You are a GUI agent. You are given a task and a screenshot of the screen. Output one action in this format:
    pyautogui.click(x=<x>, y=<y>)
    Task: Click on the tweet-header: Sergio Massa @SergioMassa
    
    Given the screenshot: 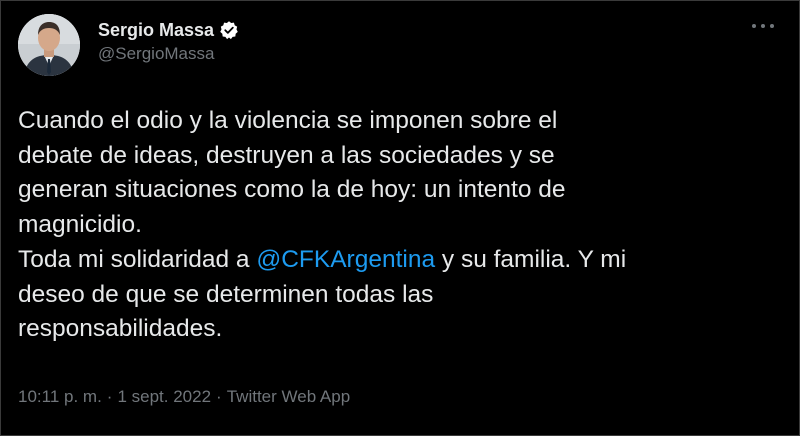 What is the action you would take?
    pyautogui.click(x=128, y=45)
    